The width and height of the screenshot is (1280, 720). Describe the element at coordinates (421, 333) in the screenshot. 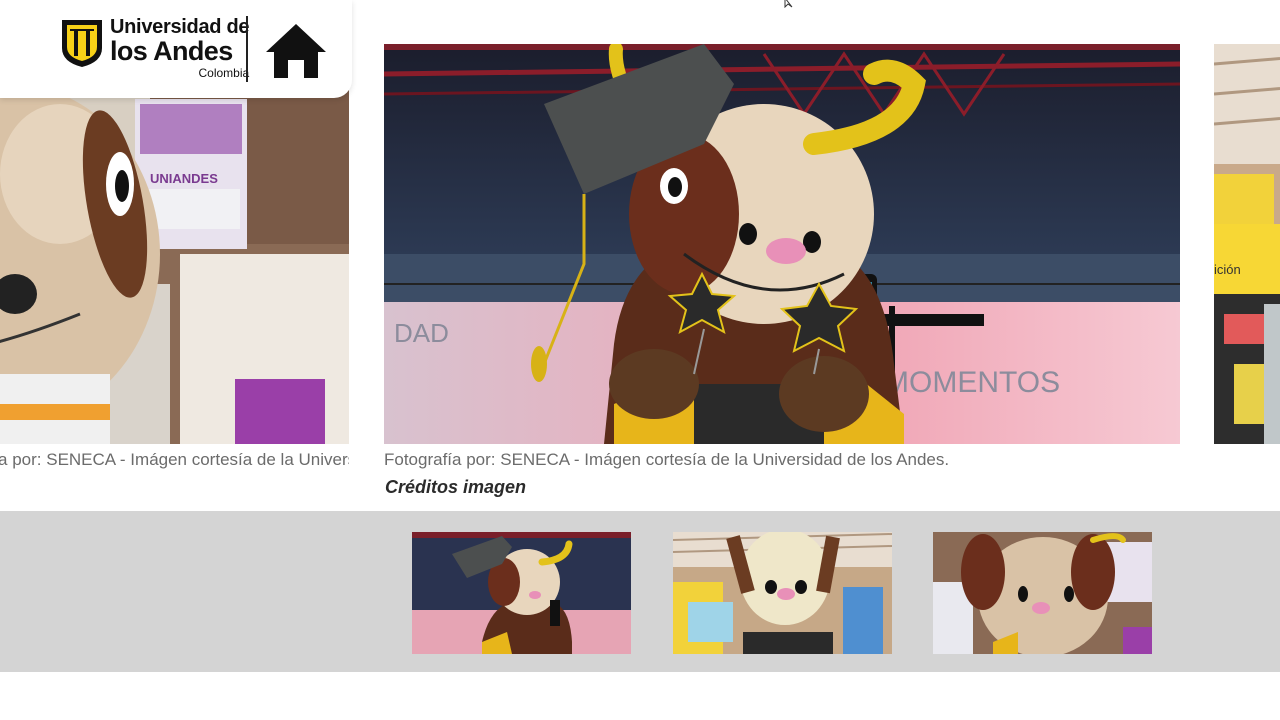

I see `svg-text: DAD` at that location.